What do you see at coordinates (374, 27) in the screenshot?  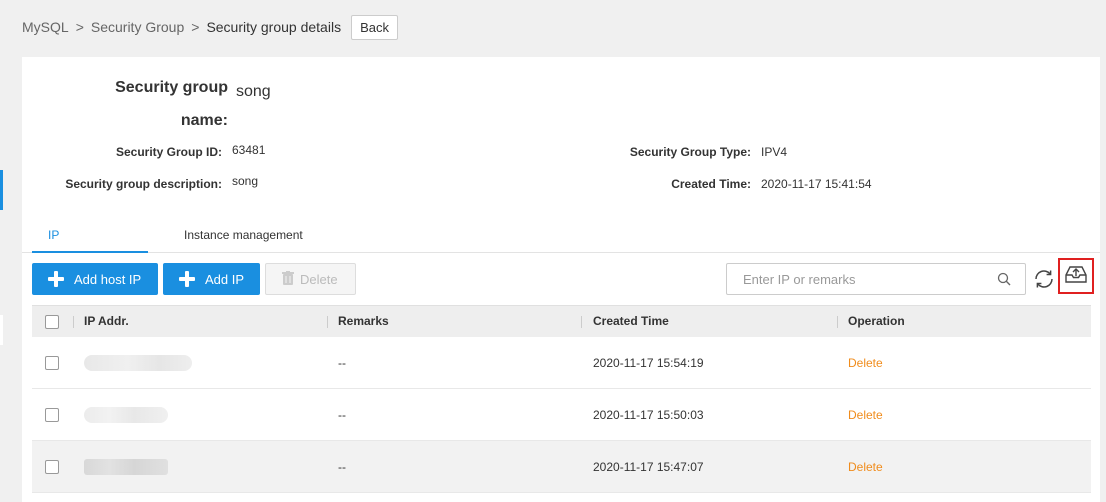 I see `back-button: Back` at bounding box center [374, 27].